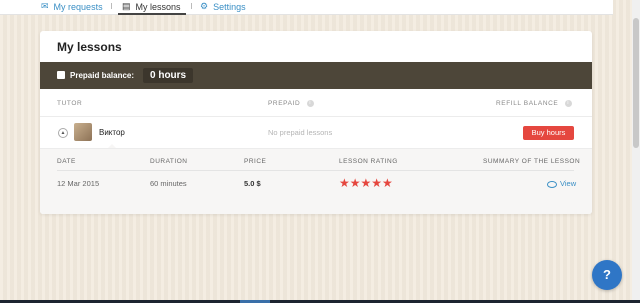 The width and height of the screenshot is (640, 303). I want to click on prepaid-column-header: PREPAID i, so click(291, 103).